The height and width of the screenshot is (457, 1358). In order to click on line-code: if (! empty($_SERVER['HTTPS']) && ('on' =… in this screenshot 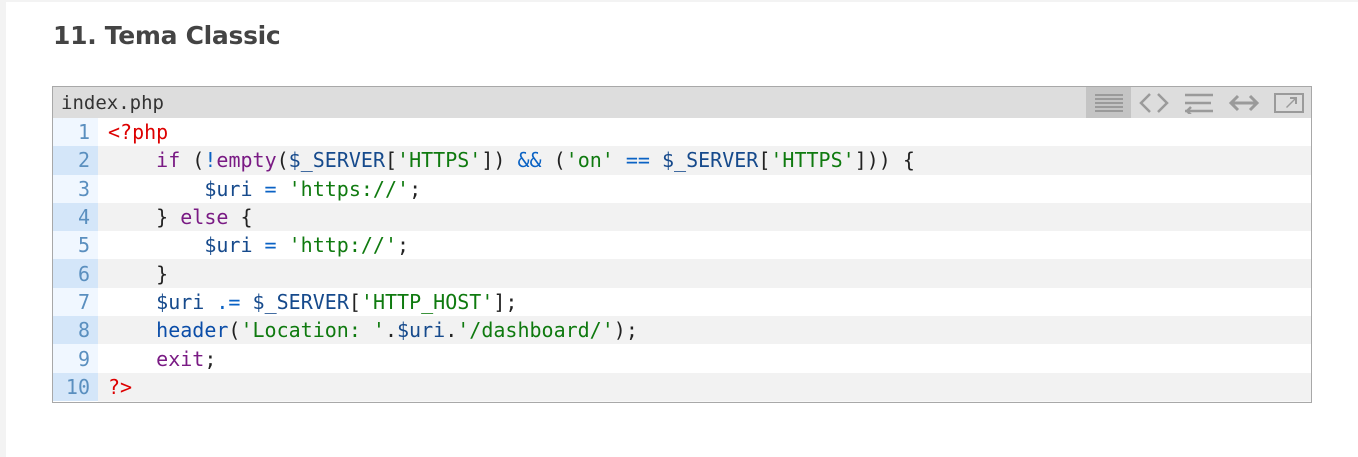, I will do `click(704, 160)`.